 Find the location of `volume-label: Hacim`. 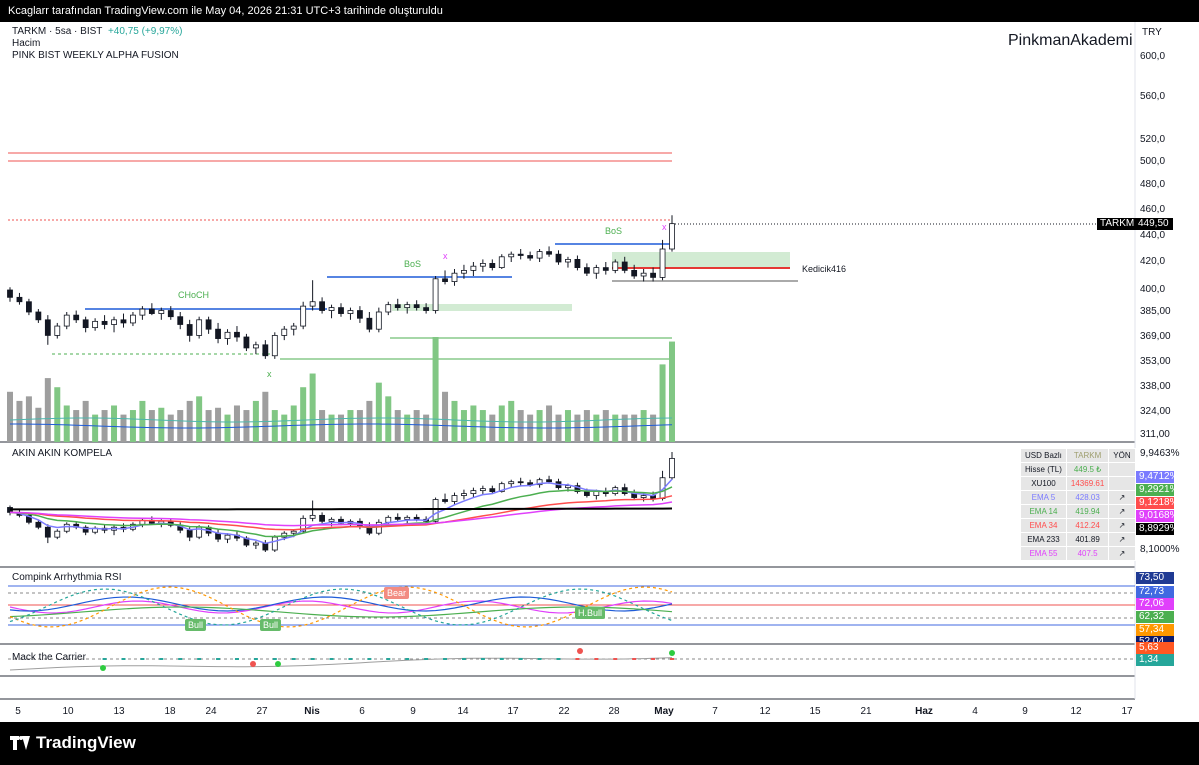

volume-label: Hacim is located at coordinates (97, 44).